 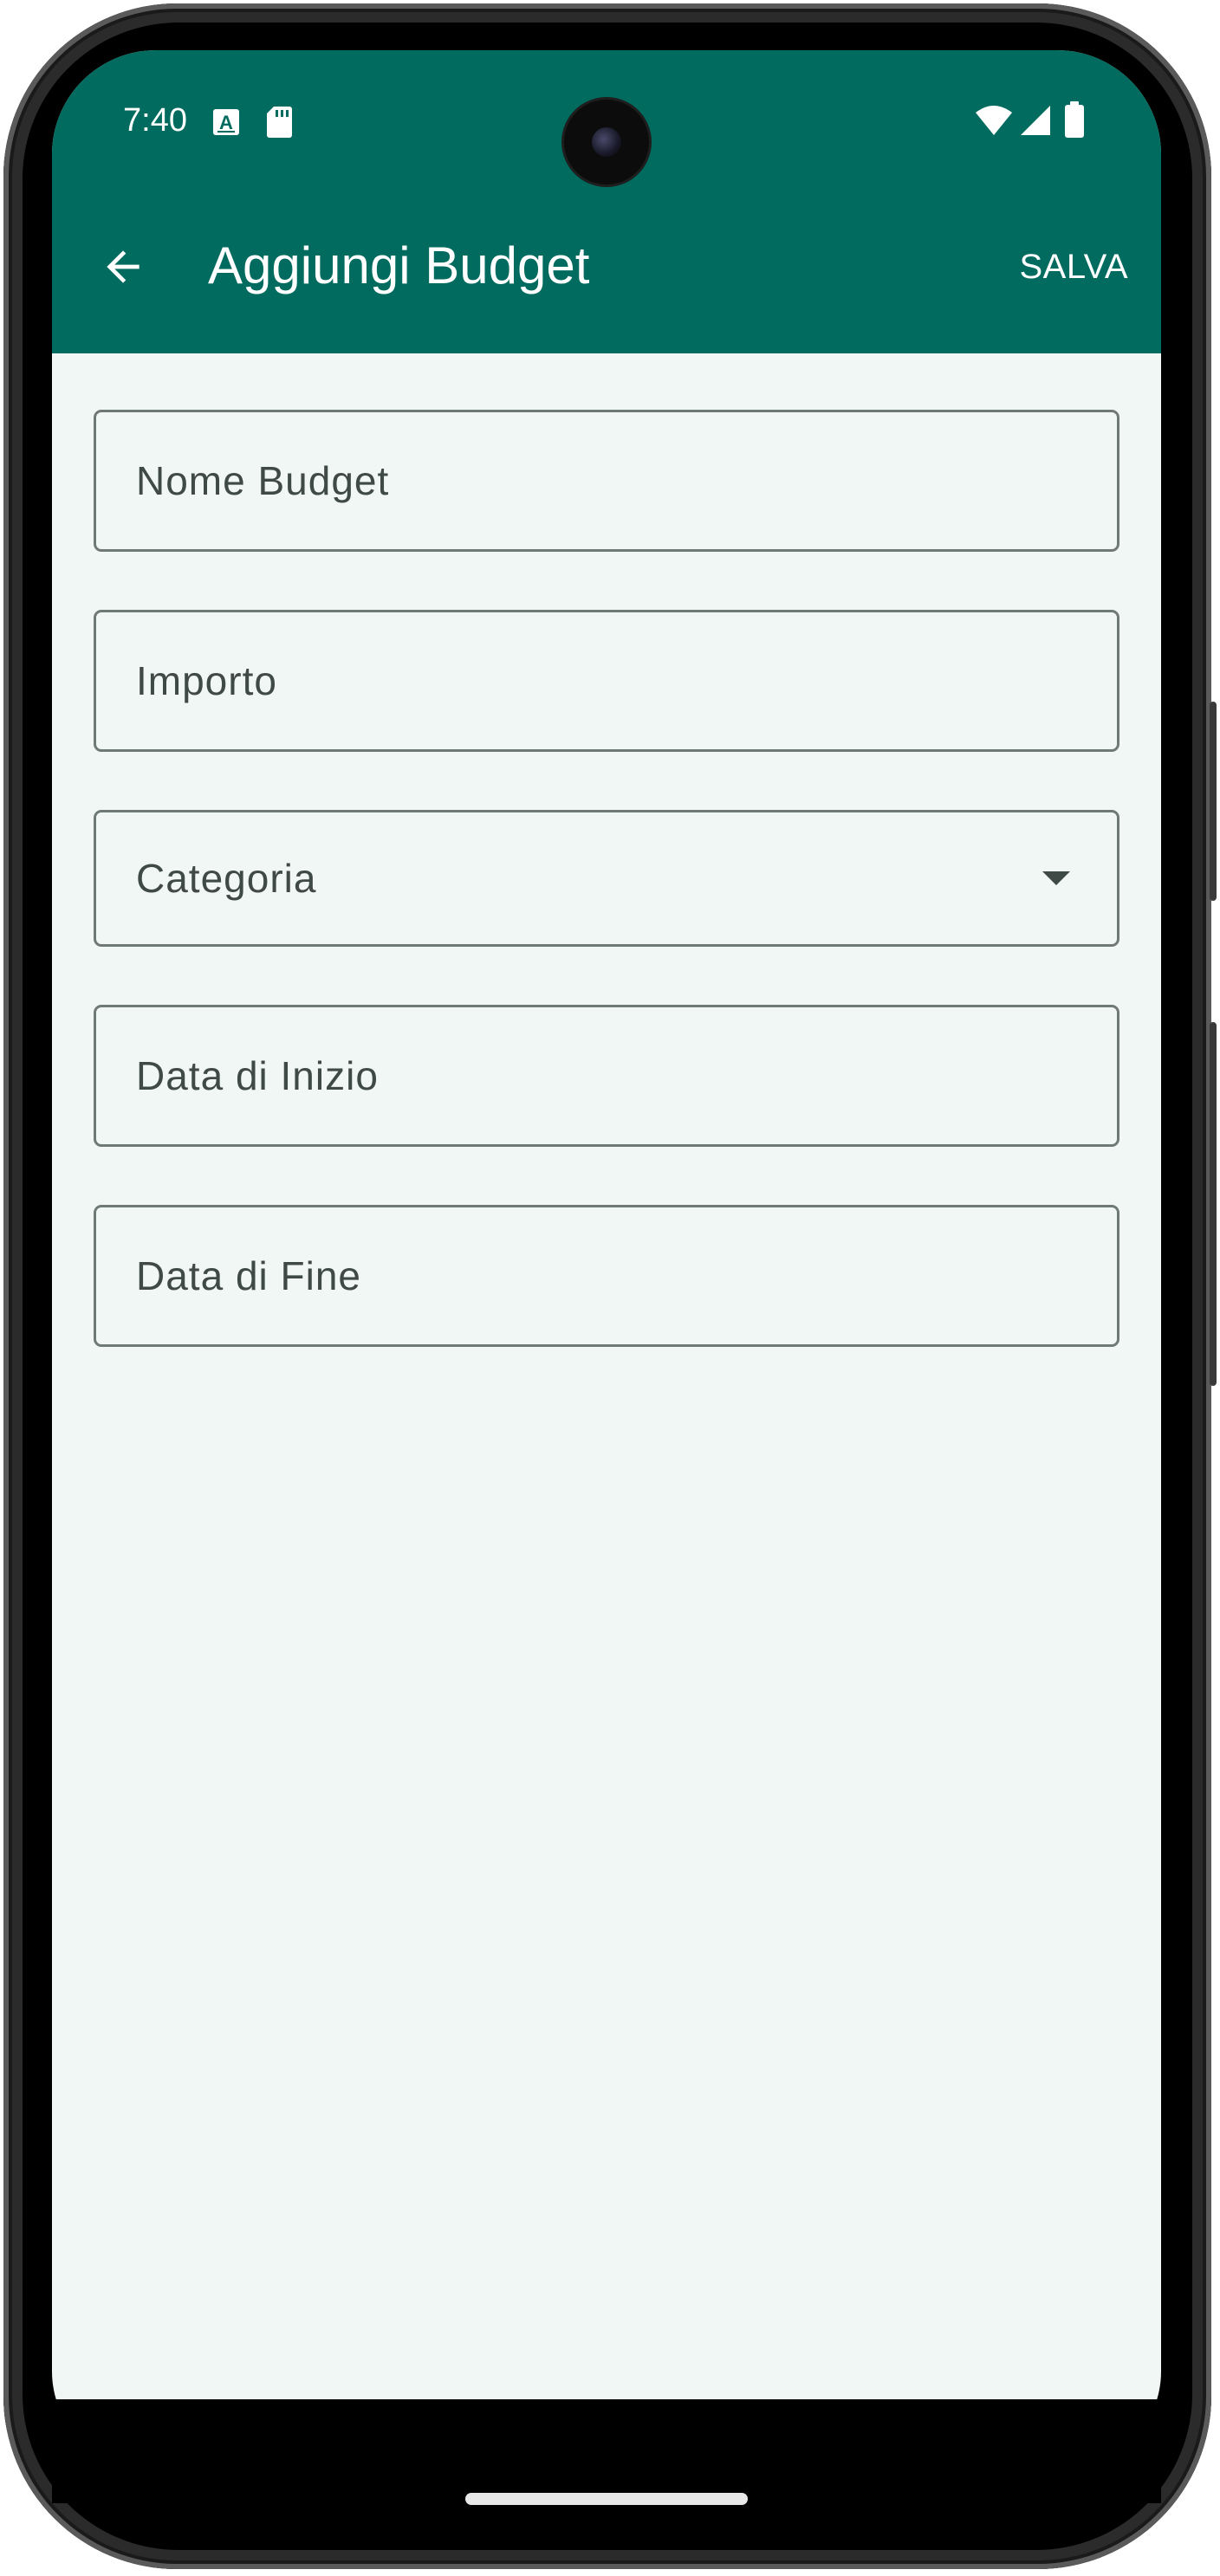 I want to click on arrow-back-icon, so click(x=124, y=266).